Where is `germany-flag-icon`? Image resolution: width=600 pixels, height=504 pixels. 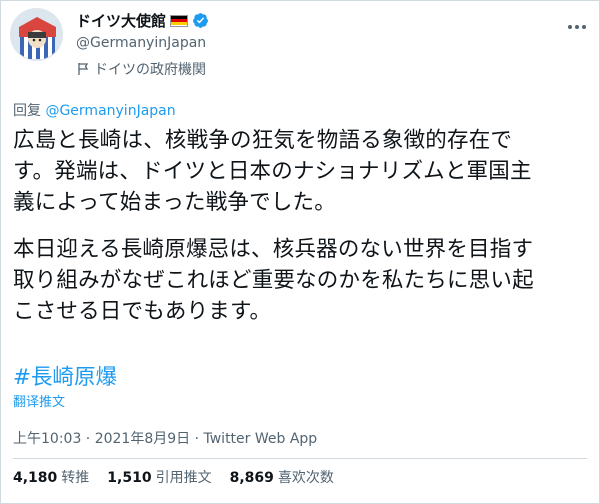 germany-flag-icon is located at coordinates (179, 20).